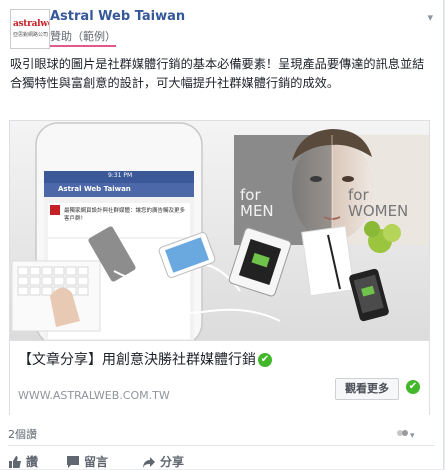 This screenshot has width=445, height=470. Describe the element at coordinates (22, 434) in the screenshot. I see `like-count: 2個讚` at that location.